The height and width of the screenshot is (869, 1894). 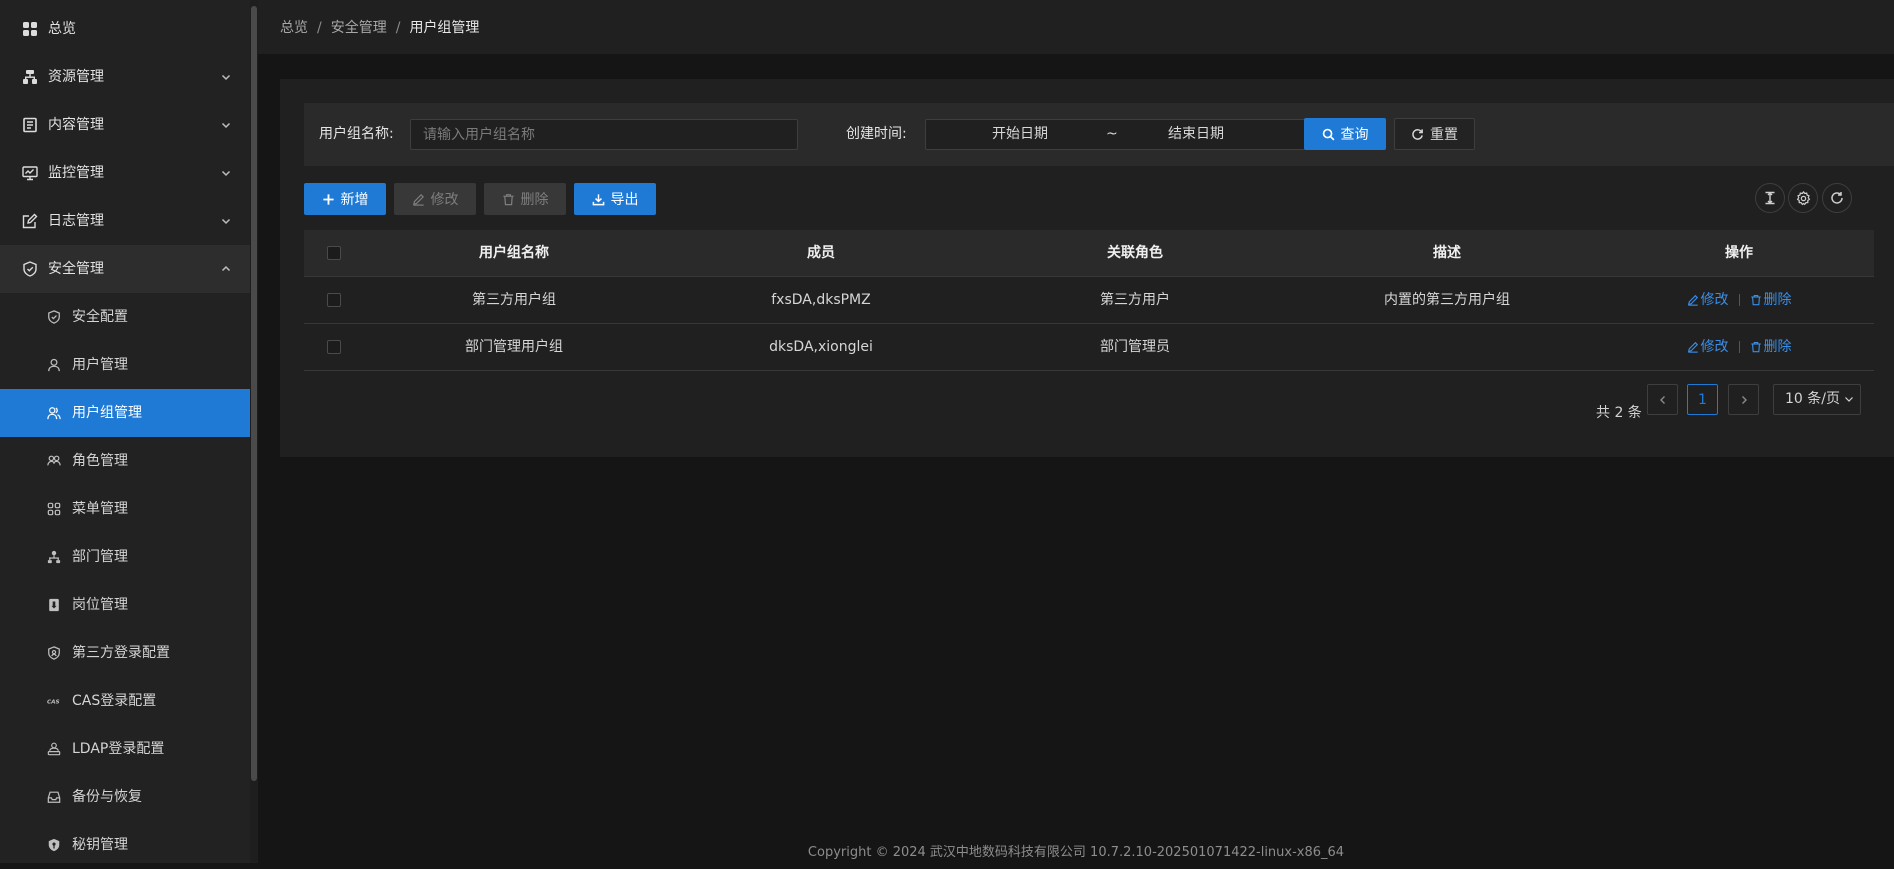 I want to click on filter-bar: 用户组名称: 创建时间: 开始日期 ~ 结束日期 查询 重置, so click(x=1099, y=134).